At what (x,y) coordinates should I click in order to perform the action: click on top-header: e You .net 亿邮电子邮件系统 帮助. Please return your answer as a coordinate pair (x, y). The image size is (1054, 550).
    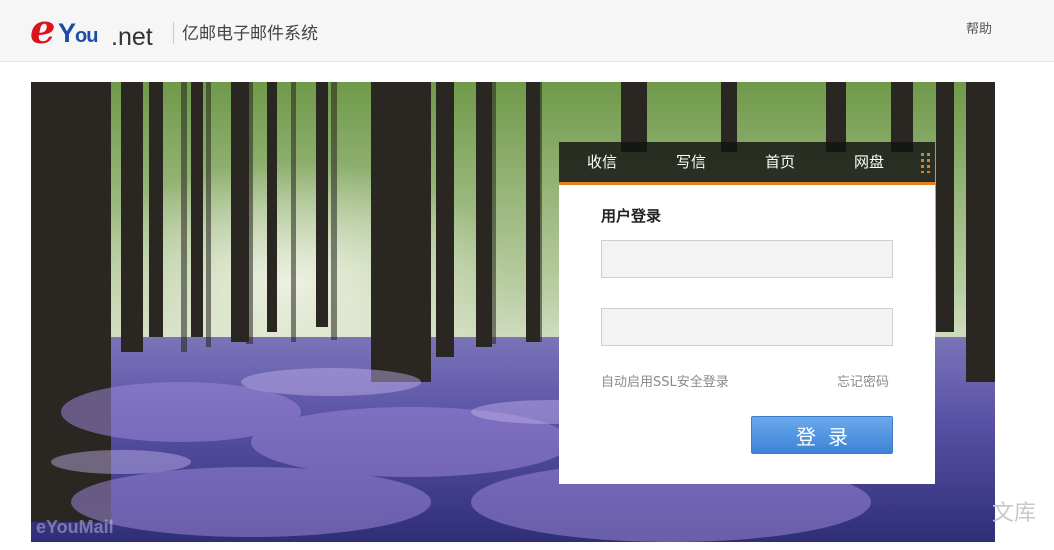
    Looking at the image, I should click on (527, 31).